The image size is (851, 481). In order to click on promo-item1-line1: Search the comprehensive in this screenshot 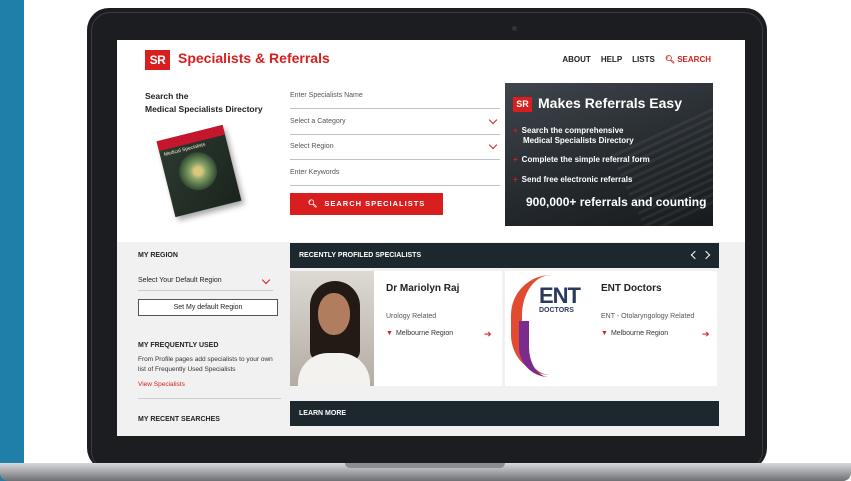, I will do `click(572, 130)`.